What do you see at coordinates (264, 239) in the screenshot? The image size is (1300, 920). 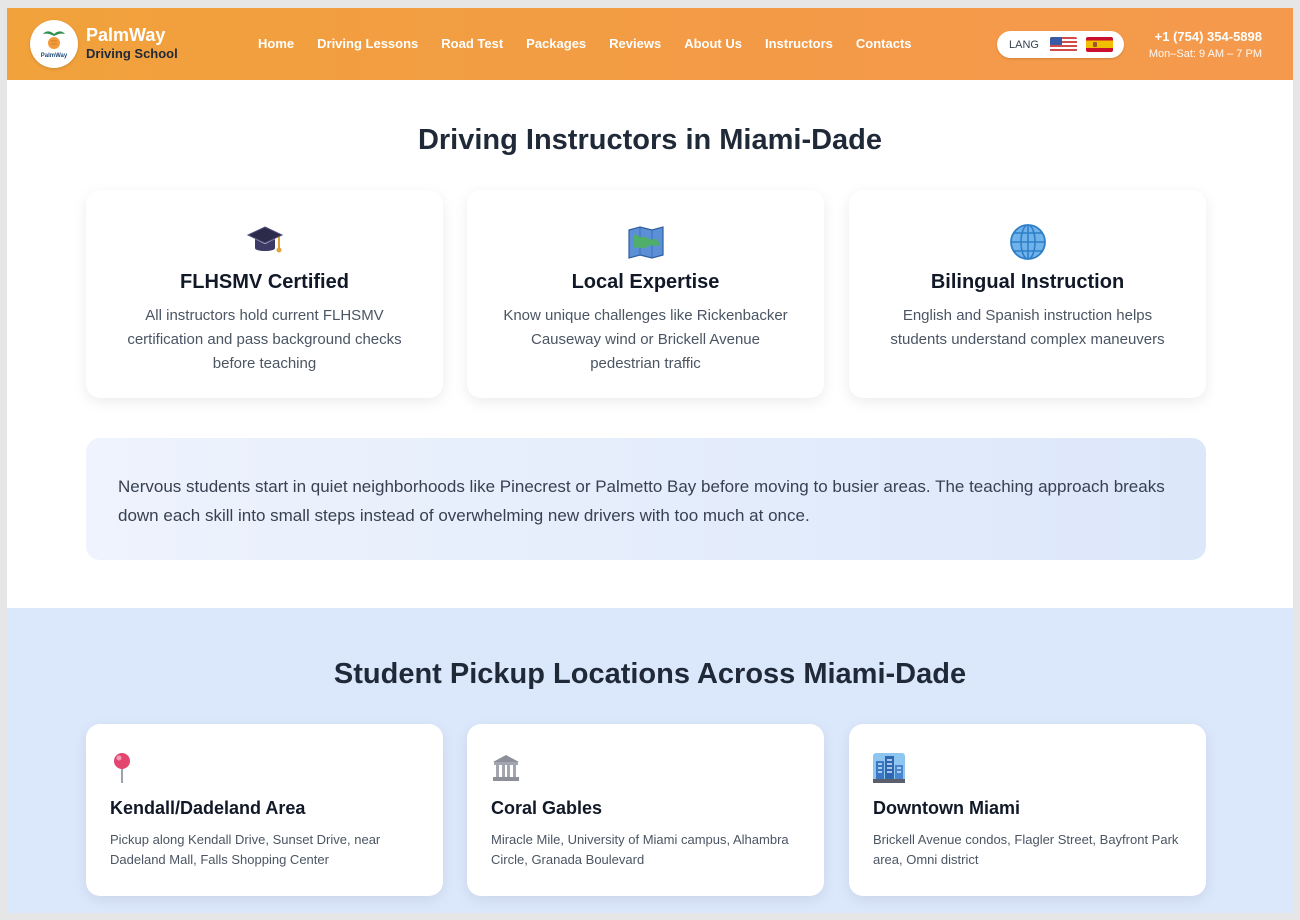 I see `graduation-cap-icon` at bounding box center [264, 239].